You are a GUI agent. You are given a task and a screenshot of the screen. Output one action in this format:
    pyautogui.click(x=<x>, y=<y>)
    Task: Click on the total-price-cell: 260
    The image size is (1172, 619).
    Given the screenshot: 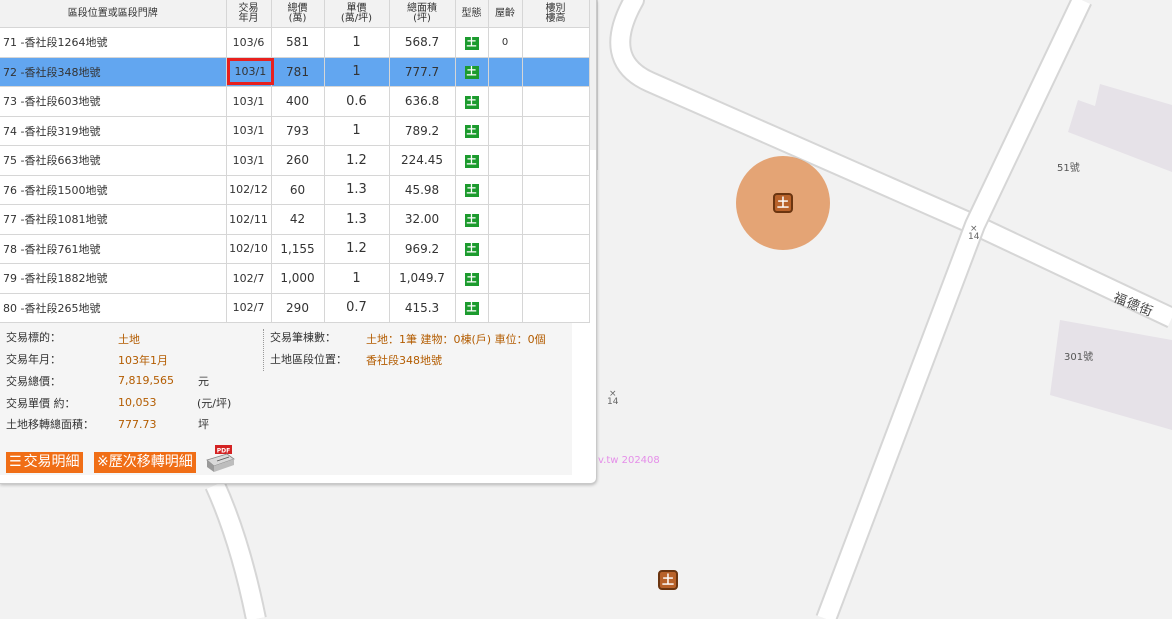 What is the action you would take?
    pyautogui.click(x=298, y=160)
    